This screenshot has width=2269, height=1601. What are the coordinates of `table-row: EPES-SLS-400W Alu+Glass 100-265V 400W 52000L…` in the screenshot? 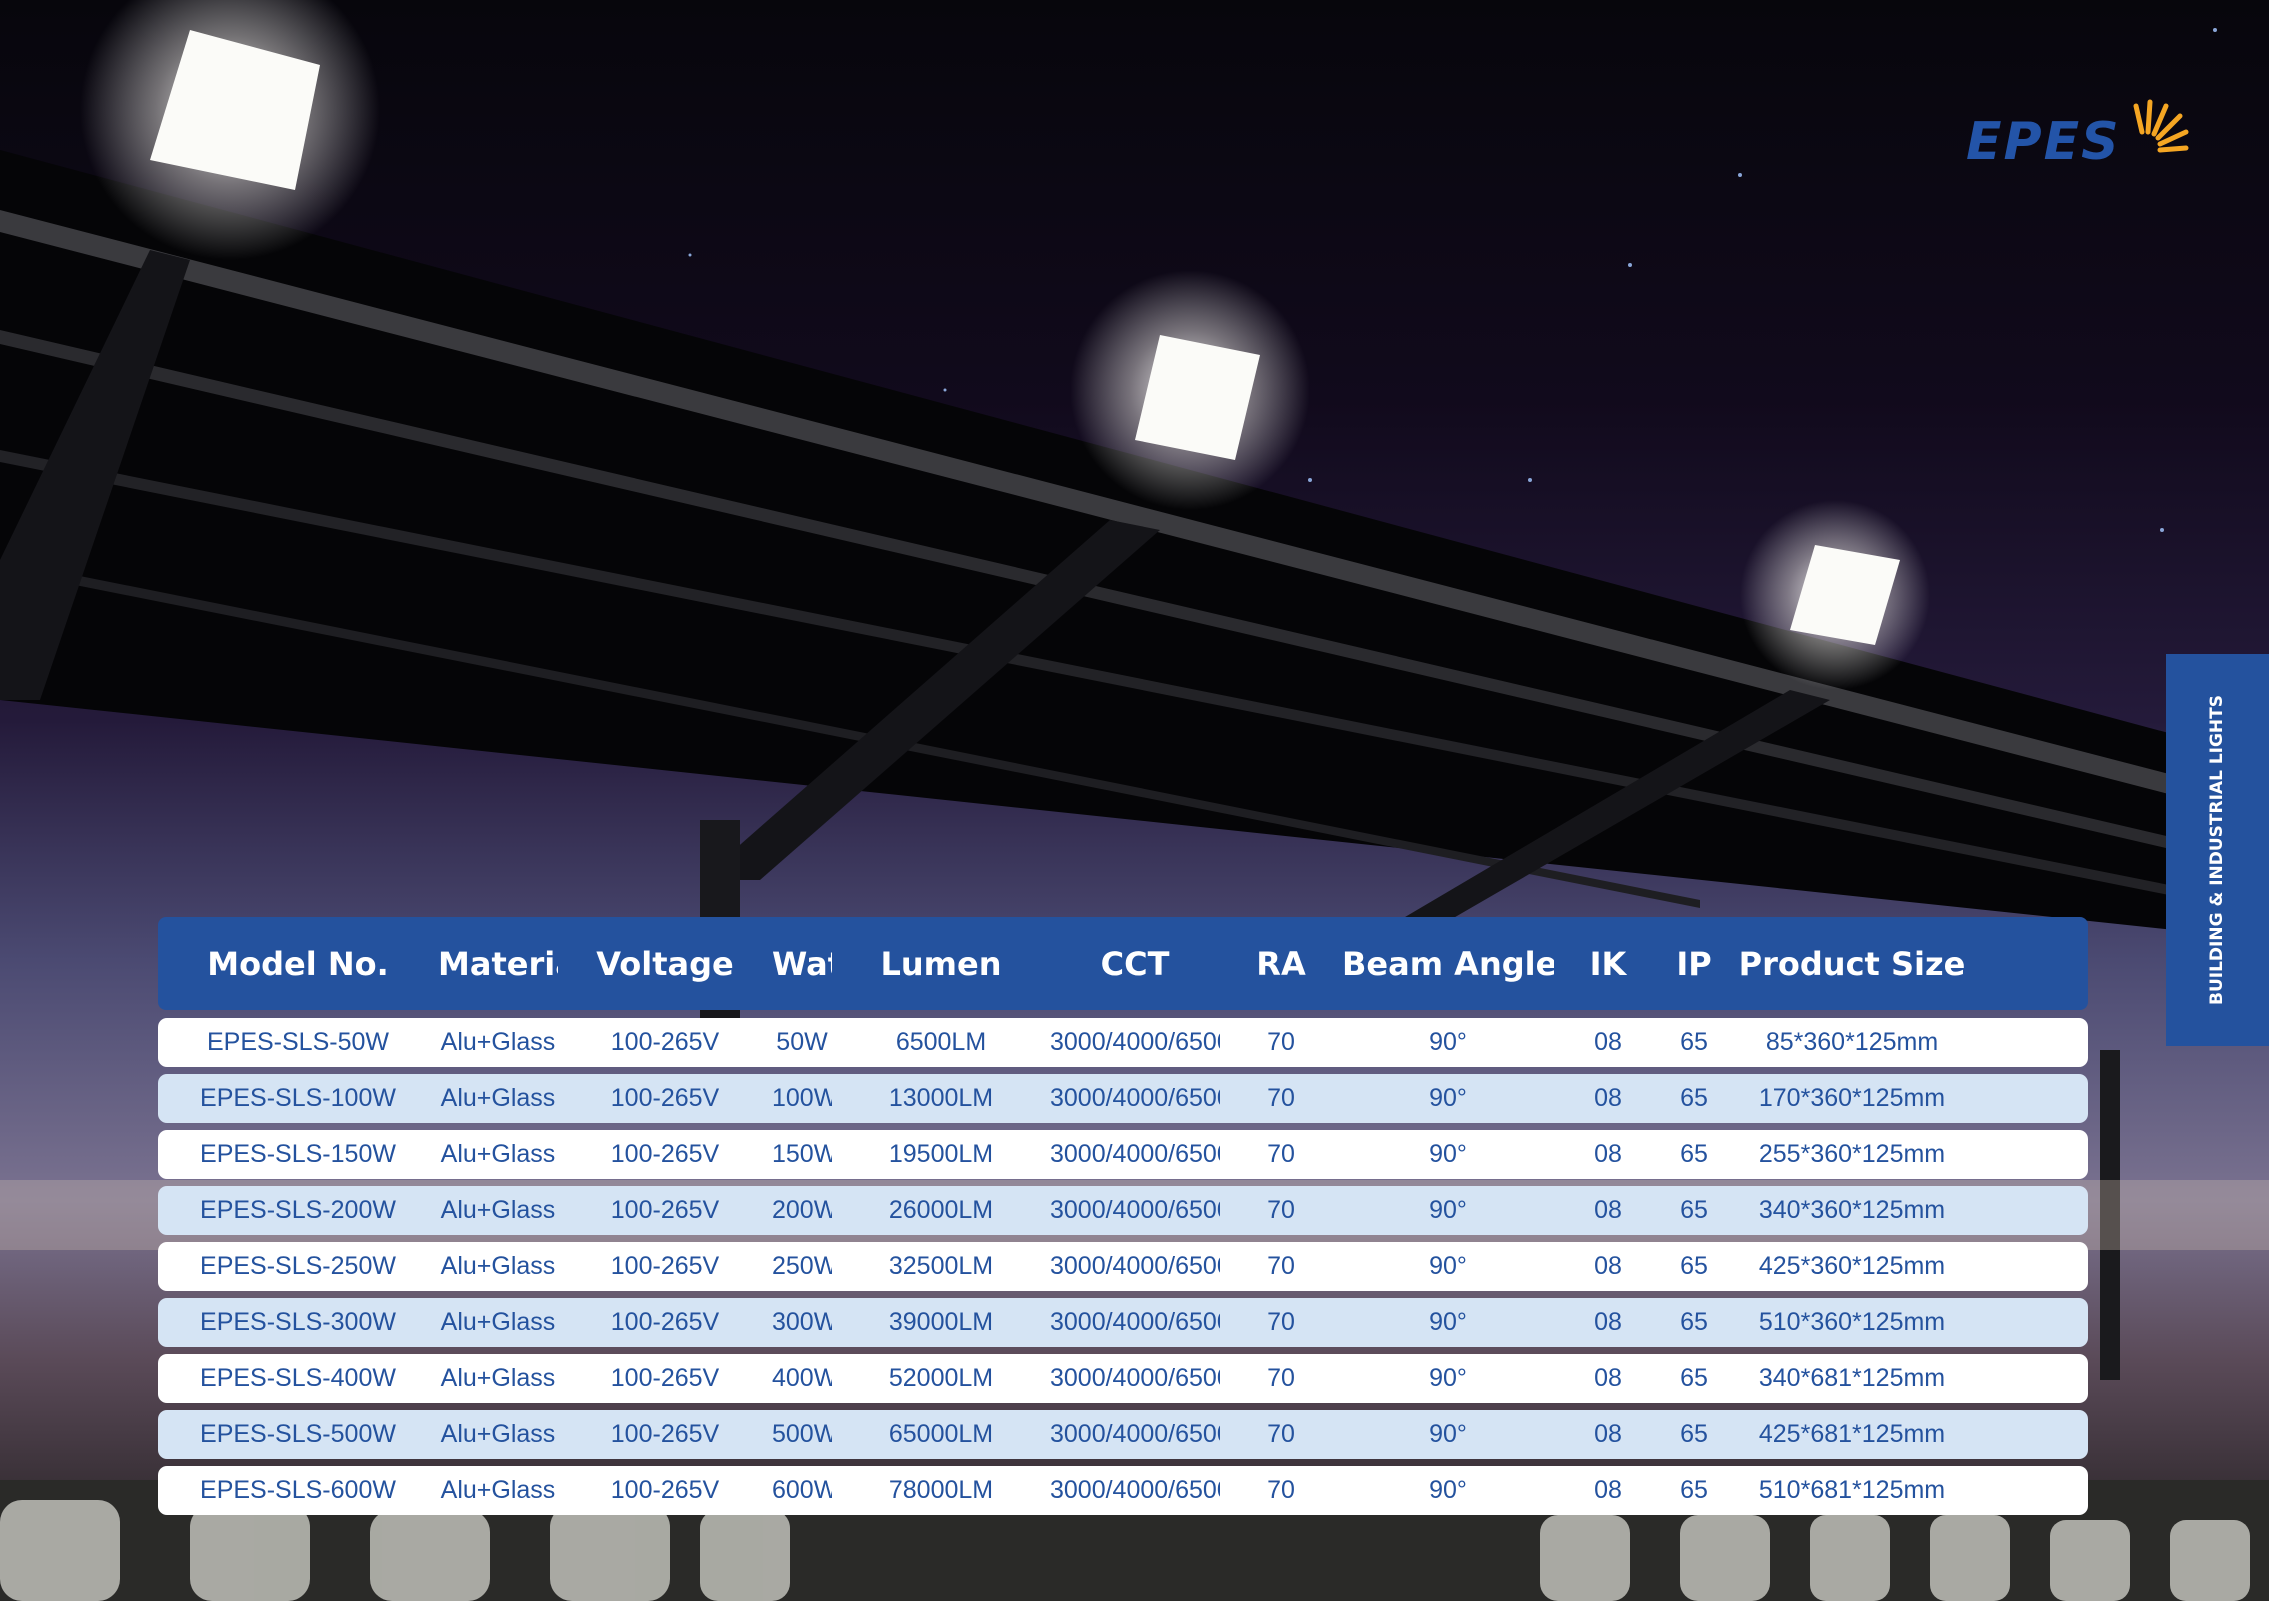 It's located at (1123, 1378).